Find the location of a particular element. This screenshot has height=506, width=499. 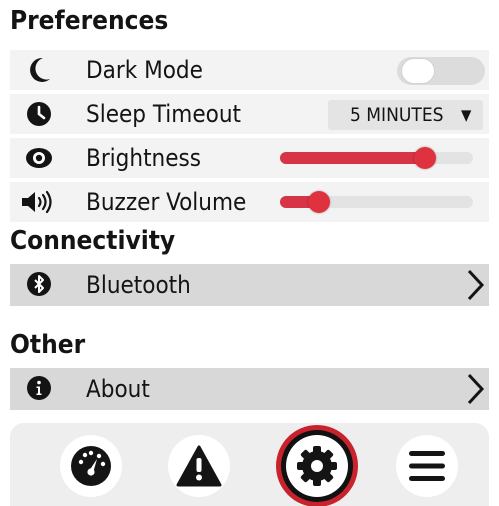

bluetooth-icon is located at coordinates (39, 284).